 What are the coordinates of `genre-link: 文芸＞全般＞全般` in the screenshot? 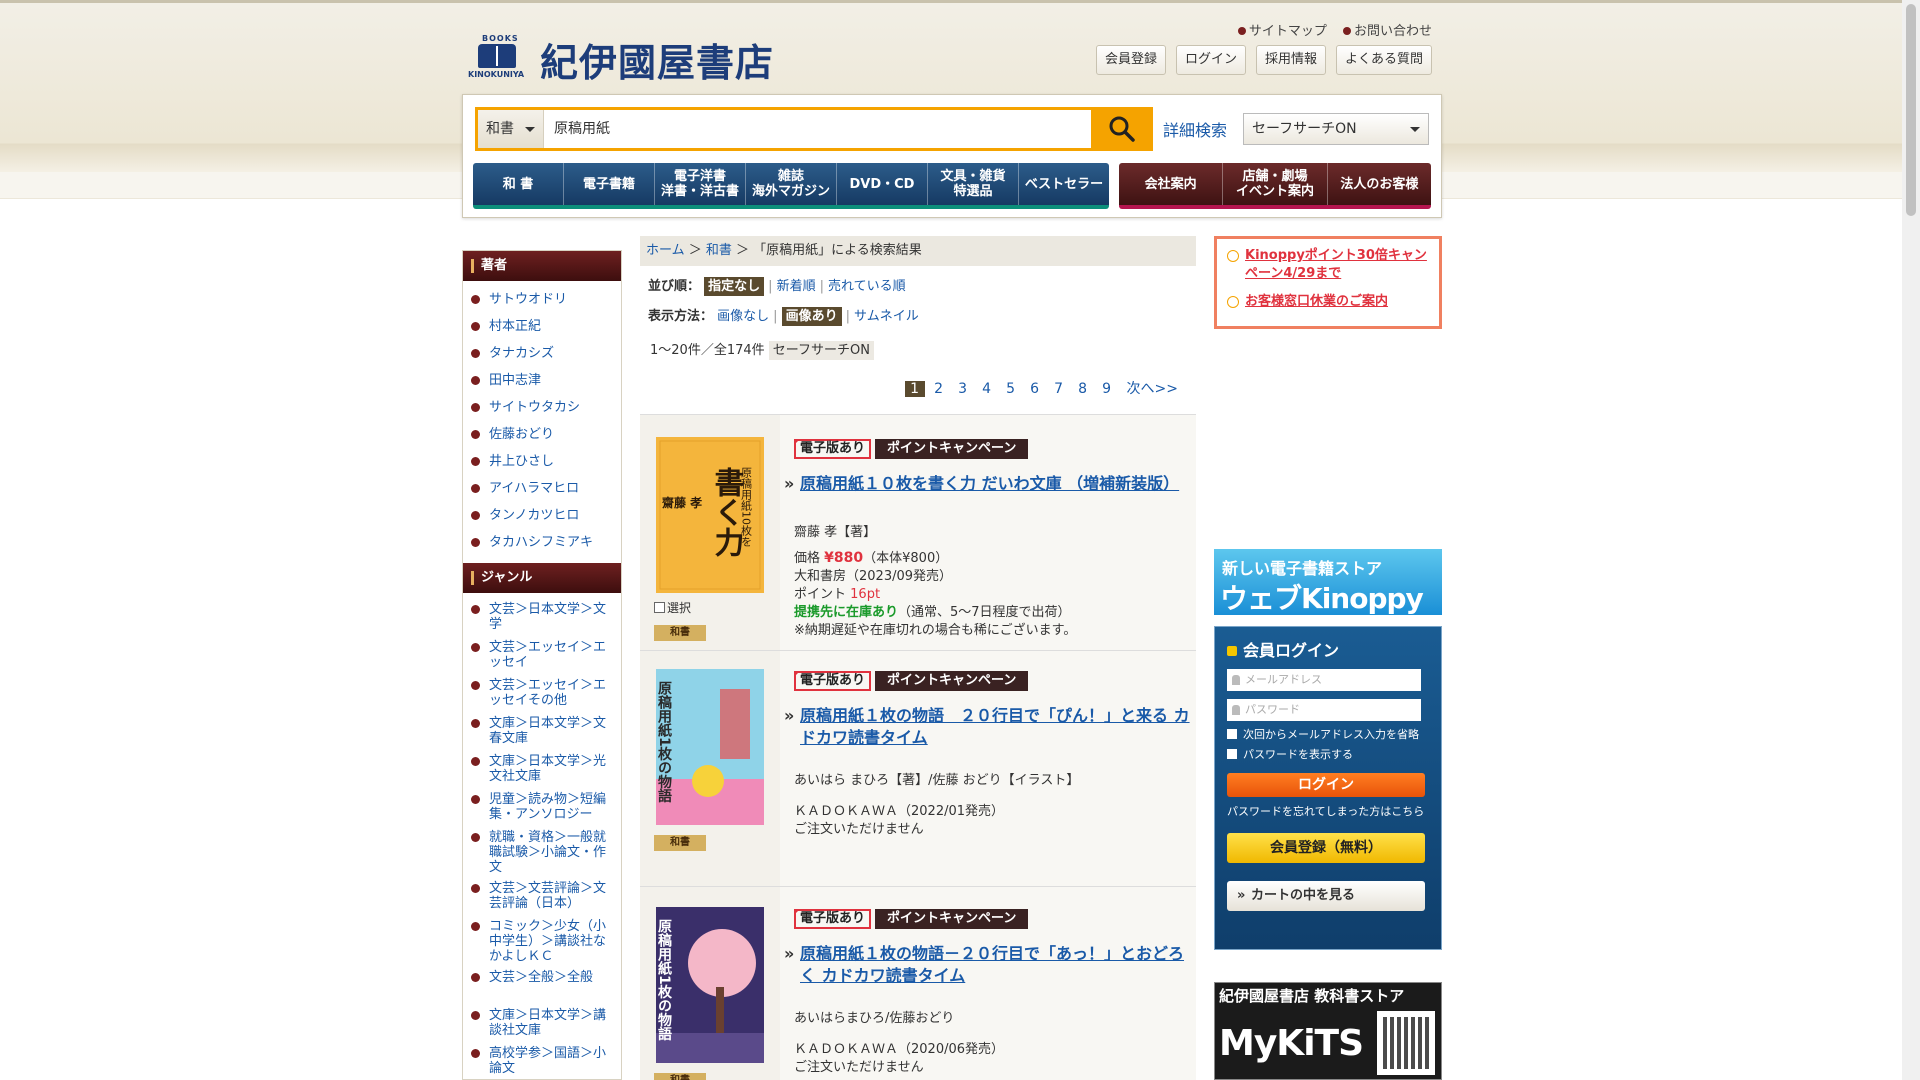 It's located at (542, 986).